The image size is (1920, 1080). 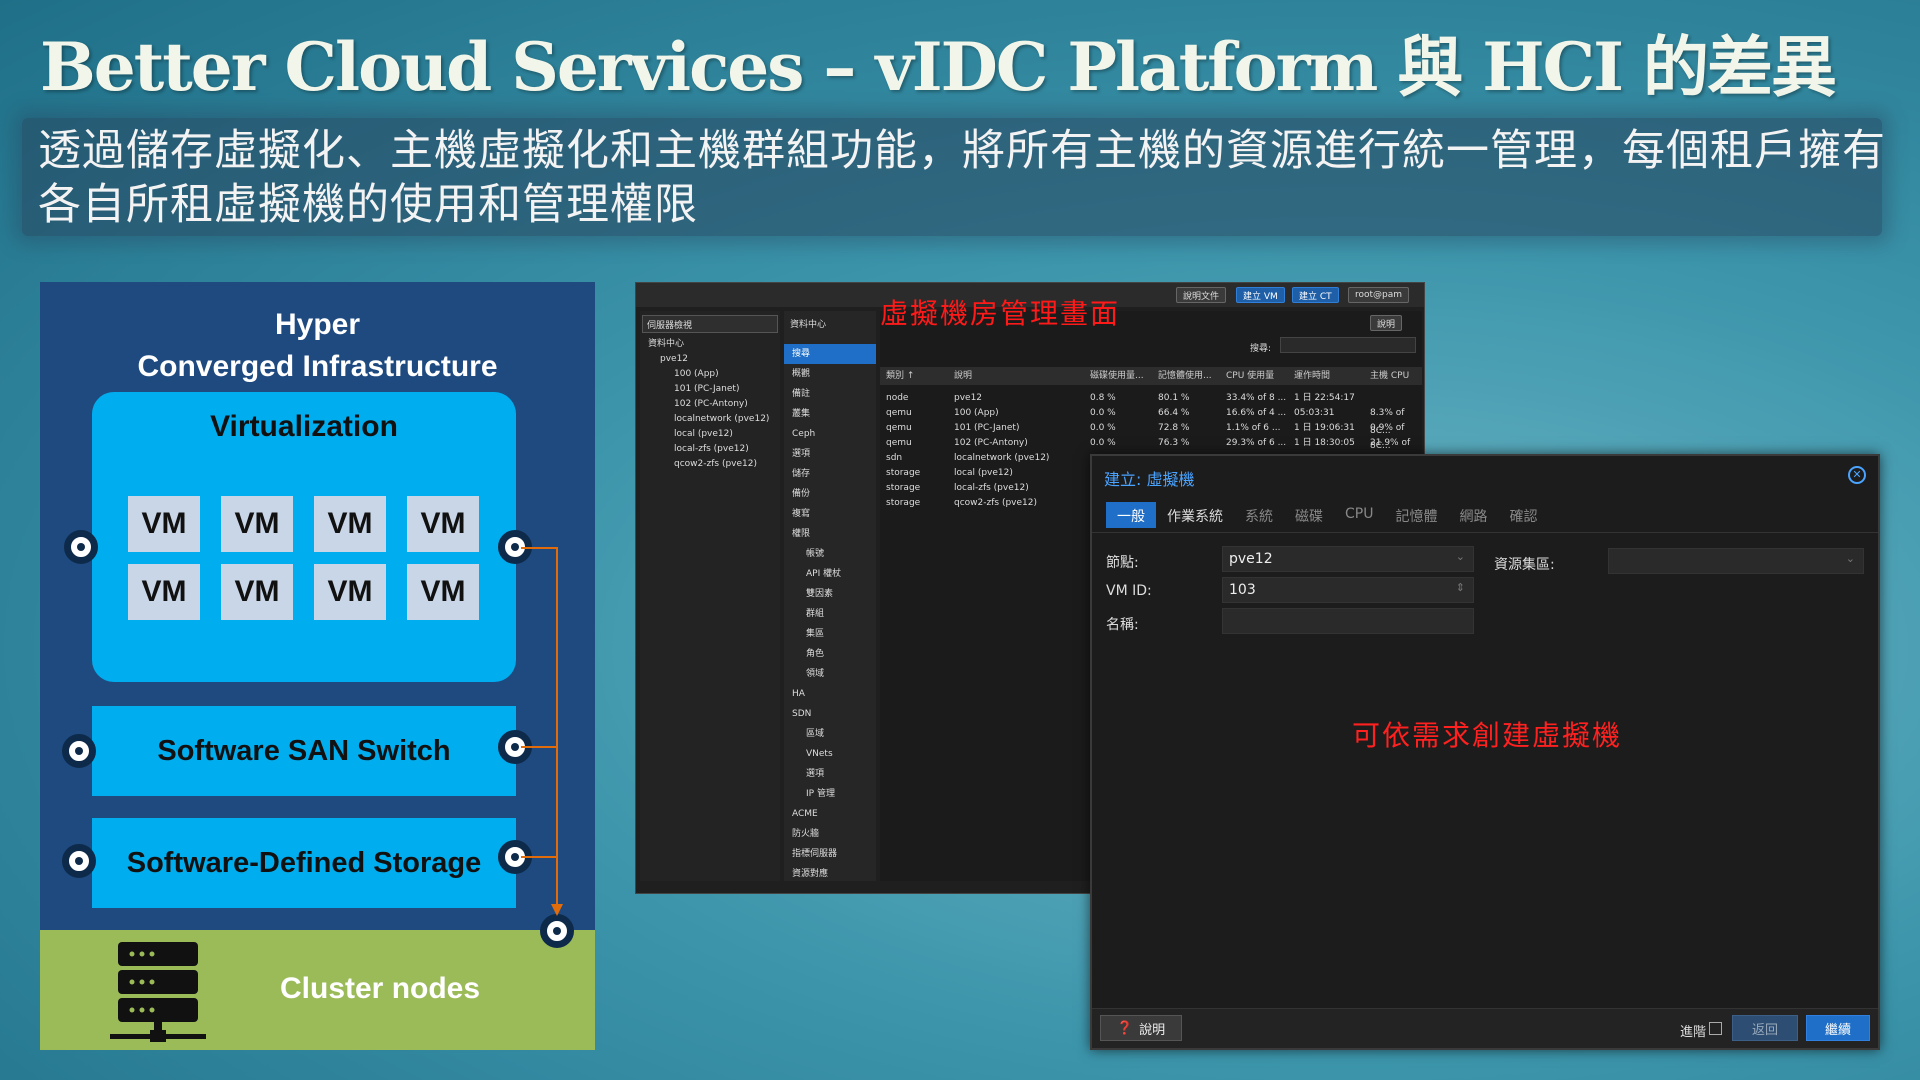 What do you see at coordinates (304, 537) in the screenshot?
I see `virtualization-block: Virtualization VM VM VM VM VM VM VM VM` at bounding box center [304, 537].